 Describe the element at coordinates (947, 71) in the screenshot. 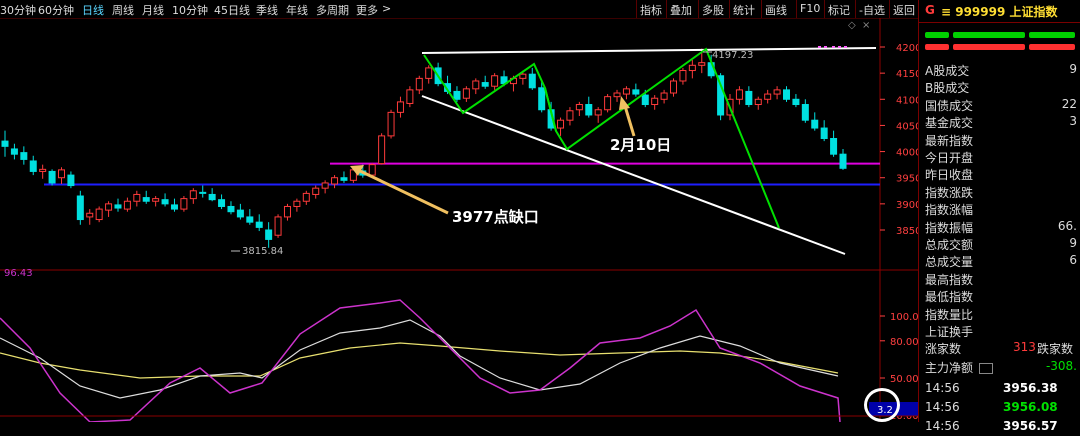

I see `panel-row-label: A股成交` at that location.